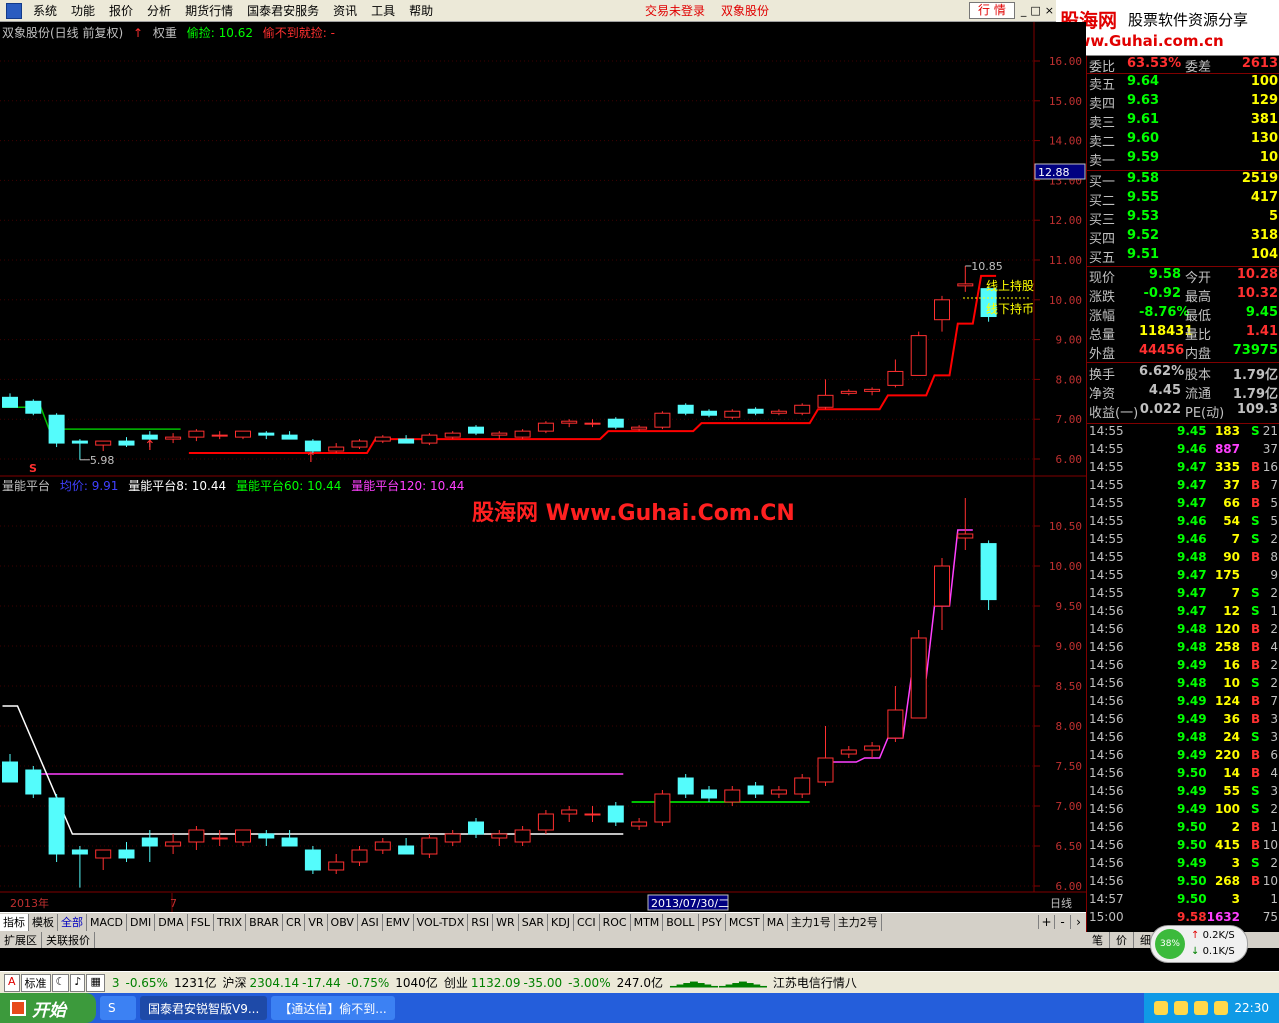 Image resolution: width=1279 pixels, height=1023 pixels. Describe the element at coordinates (1183, 121) in the screenshot. I see `ask-row: 卖三 9.61 381` at that location.